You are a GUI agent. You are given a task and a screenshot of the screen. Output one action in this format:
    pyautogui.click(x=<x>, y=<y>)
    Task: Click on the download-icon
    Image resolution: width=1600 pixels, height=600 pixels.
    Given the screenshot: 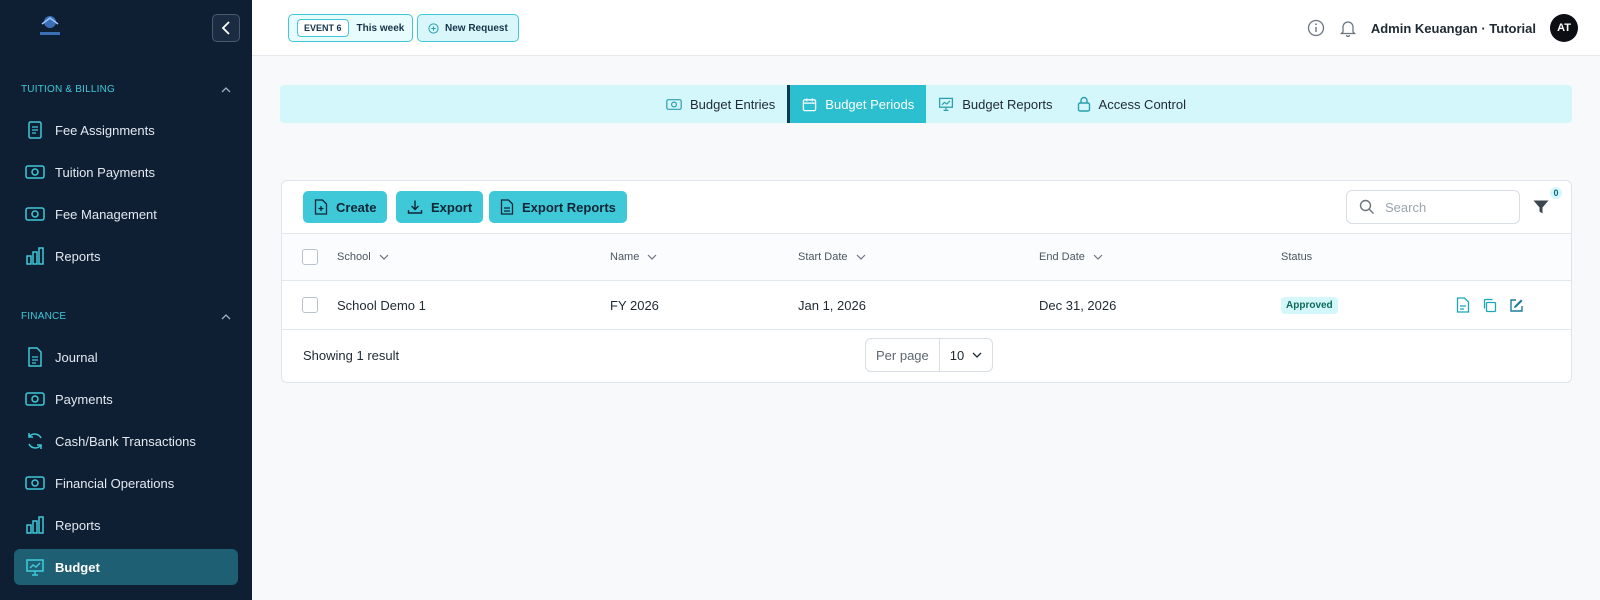 What is the action you would take?
    pyautogui.click(x=415, y=207)
    